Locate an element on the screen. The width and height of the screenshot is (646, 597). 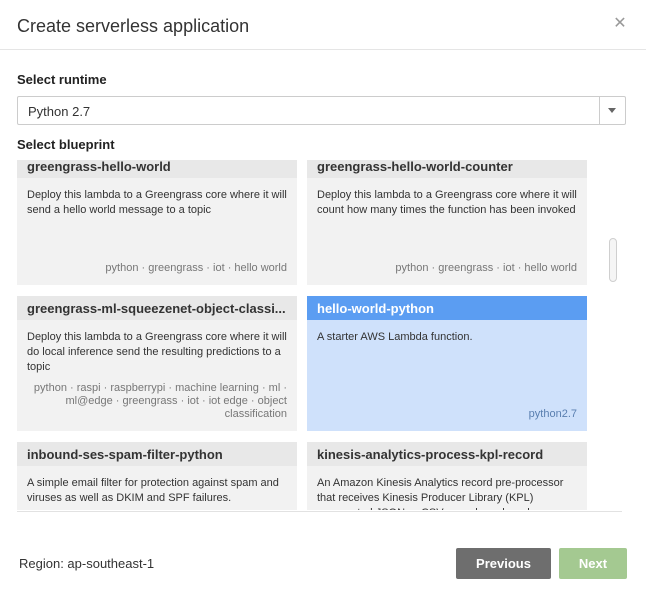
previous-button: Previous is located at coordinates (503, 563).